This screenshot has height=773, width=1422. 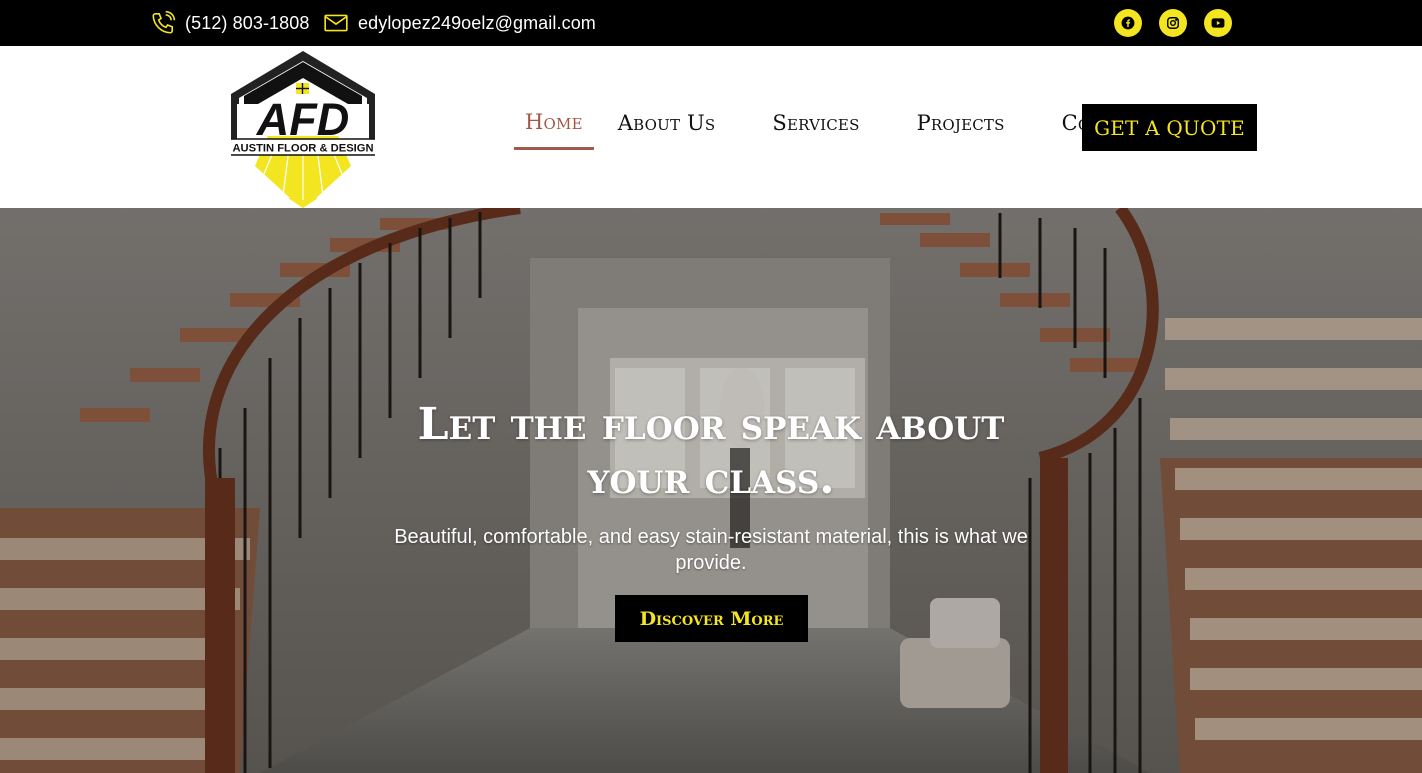 I want to click on phone-contact: (512) 803-1808, so click(x=230, y=23).